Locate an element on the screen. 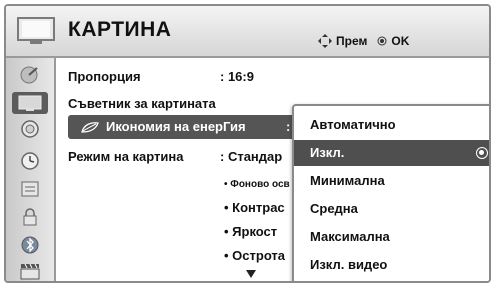 The width and height of the screenshot is (496, 284). energy-saving-colon: : is located at coordinates (288, 126).